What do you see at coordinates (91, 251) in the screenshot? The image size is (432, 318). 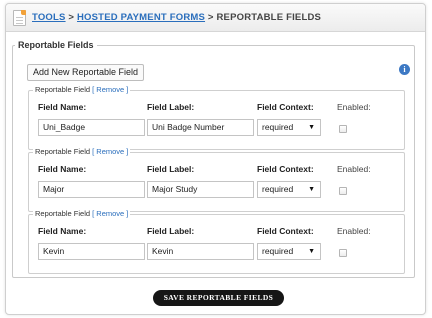 I see `field-name-input: Kevin` at bounding box center [91, 251].